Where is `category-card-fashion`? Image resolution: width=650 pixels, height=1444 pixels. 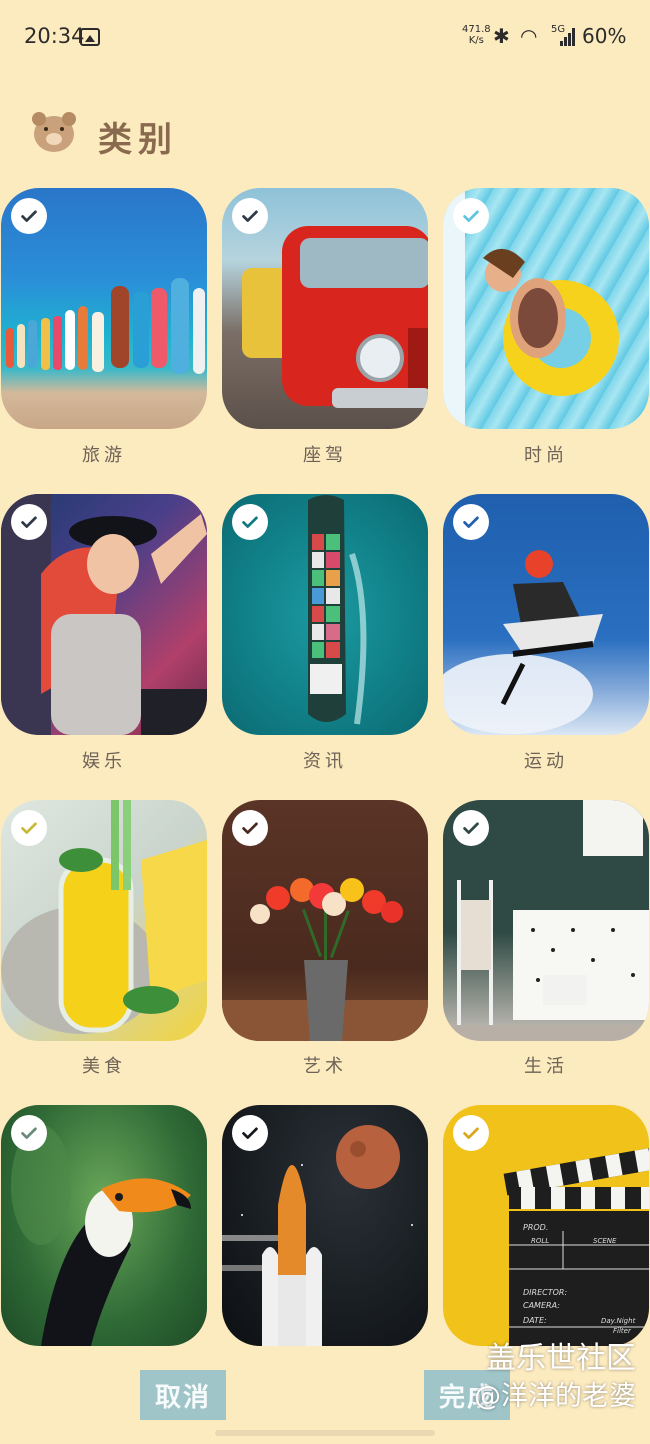 category-card-fashion is located at coordinates (546, 308).